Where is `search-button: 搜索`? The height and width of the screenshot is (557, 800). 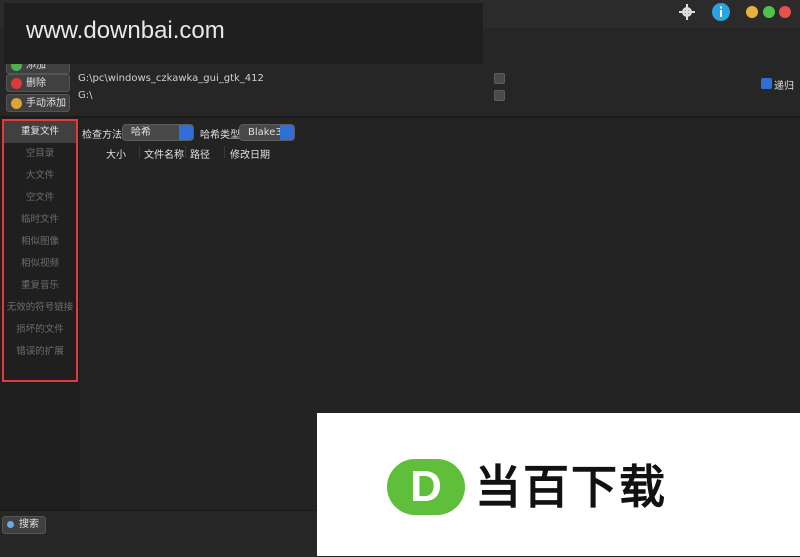 search-button: 搜索 is located at coordinates (24, 525).